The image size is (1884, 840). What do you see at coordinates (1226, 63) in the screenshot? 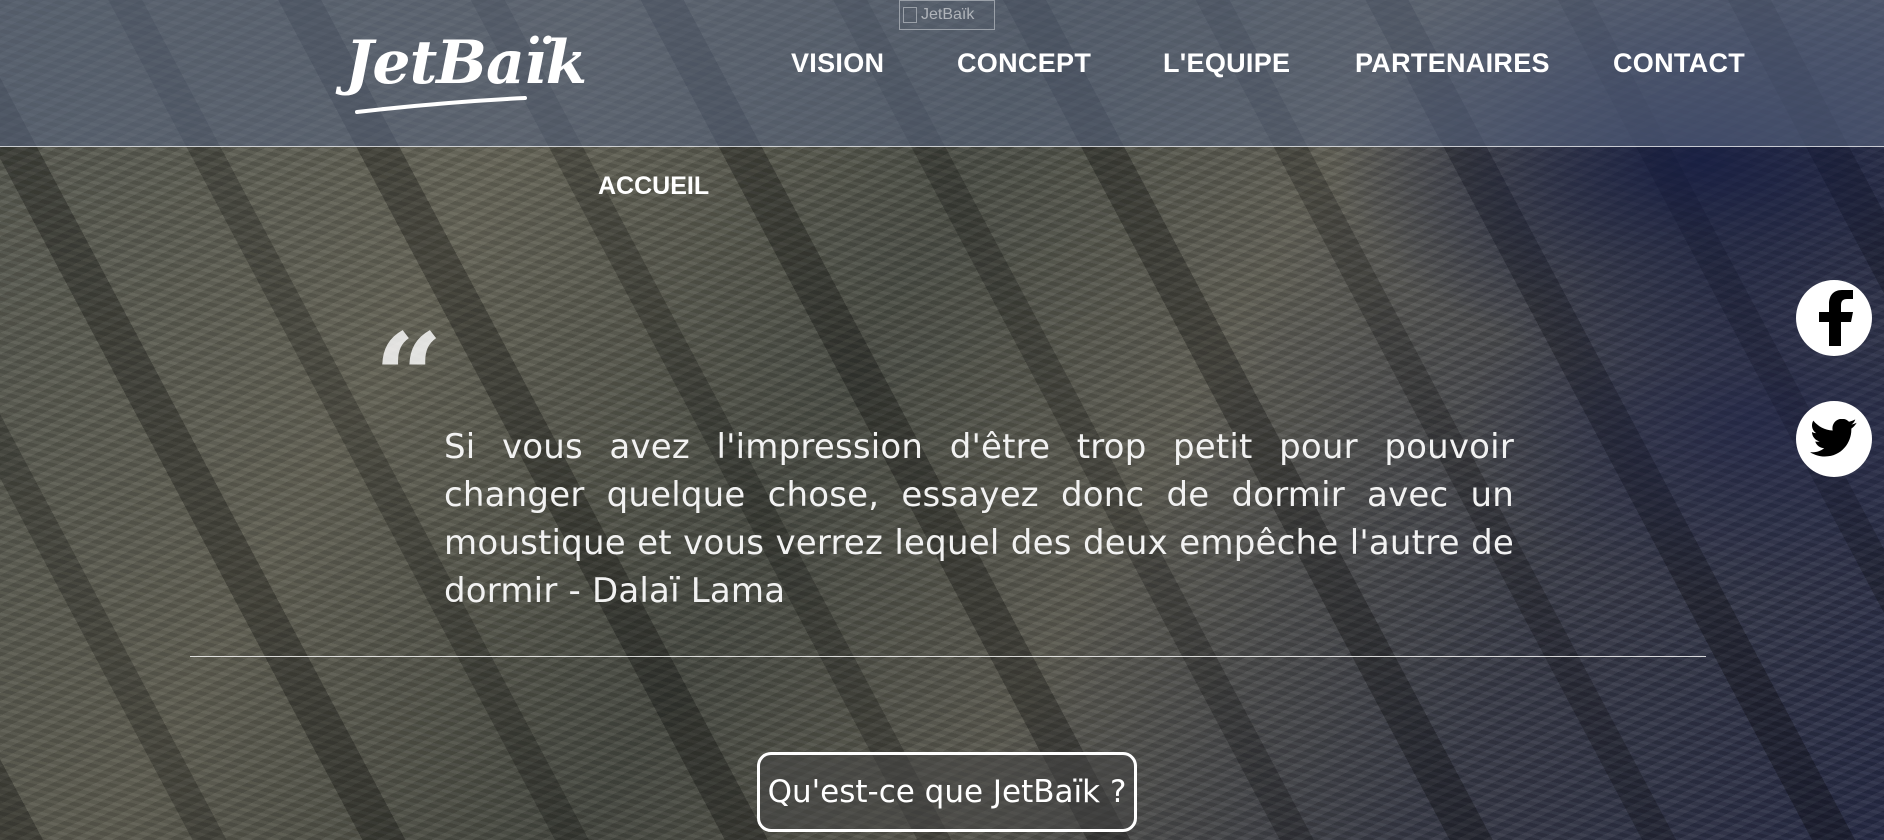
I see `nav-item-equipe: L'EQUIPE` at bounding box center [1226, 63].